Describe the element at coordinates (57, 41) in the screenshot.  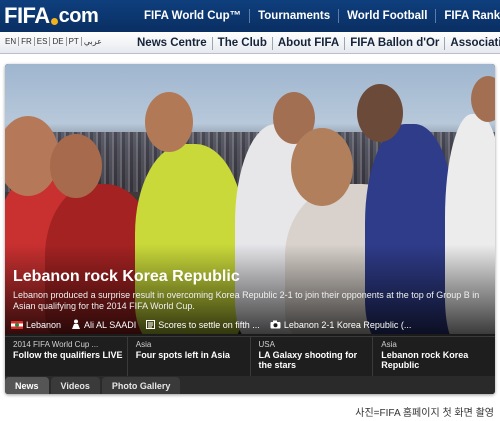
I see `lang-de: DE` at that location.